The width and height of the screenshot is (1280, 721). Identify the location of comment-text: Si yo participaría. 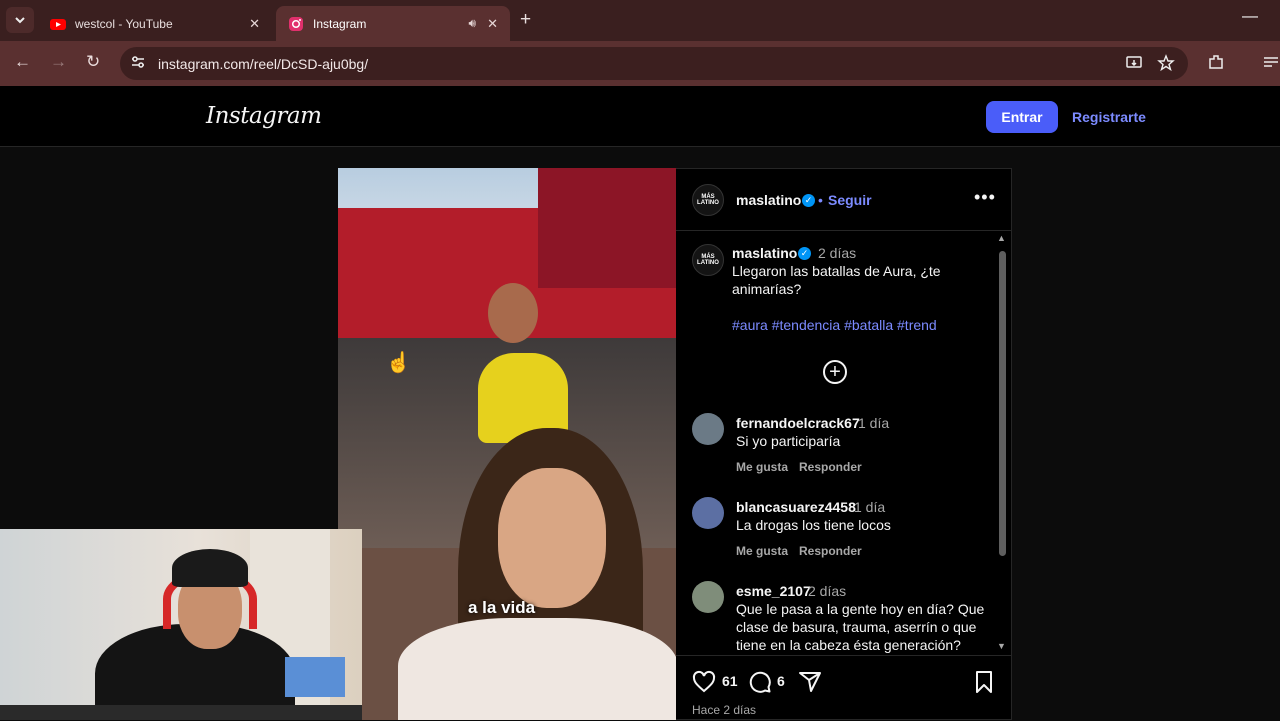
(788, 441).